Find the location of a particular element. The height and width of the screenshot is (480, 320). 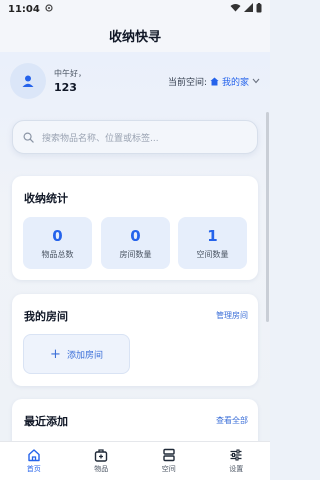

user-row: 中午好， 123 当前空间: 我的家 is located at coordinates (135, 81).